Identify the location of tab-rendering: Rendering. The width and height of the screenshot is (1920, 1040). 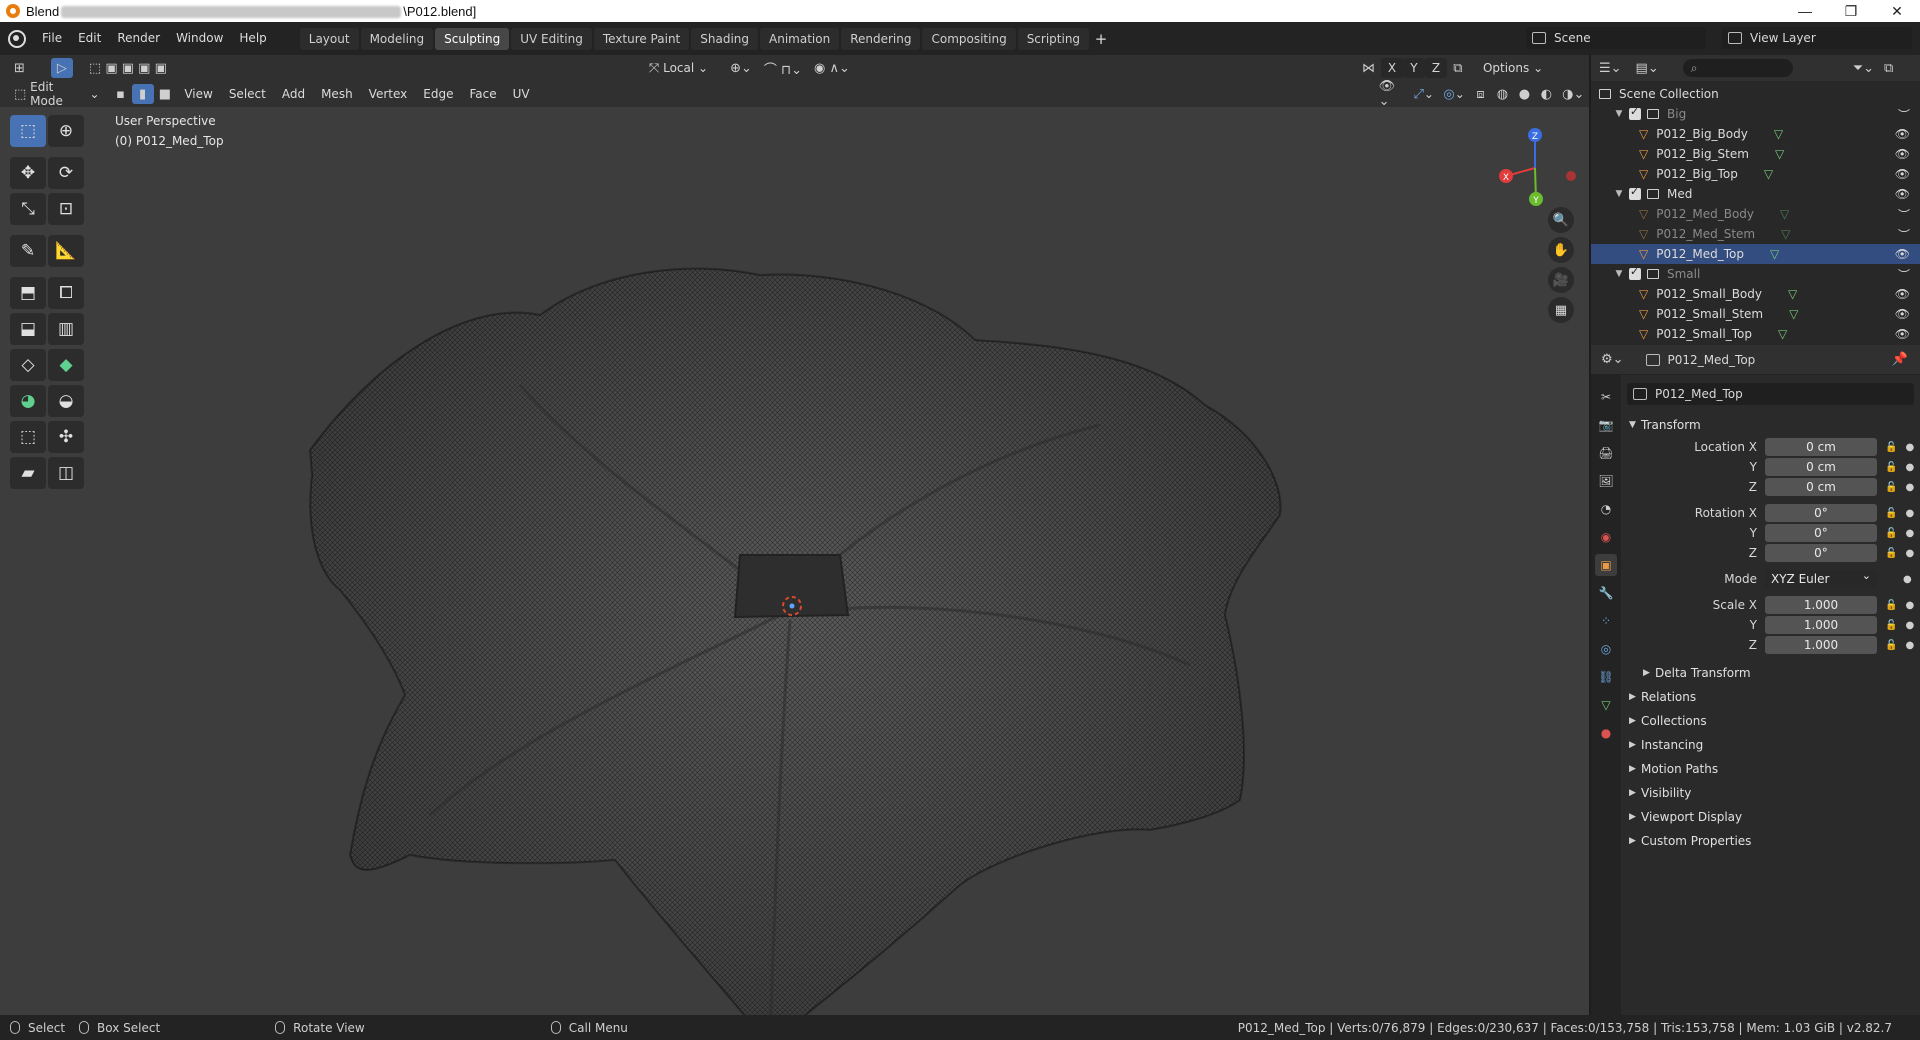
(881, 38).